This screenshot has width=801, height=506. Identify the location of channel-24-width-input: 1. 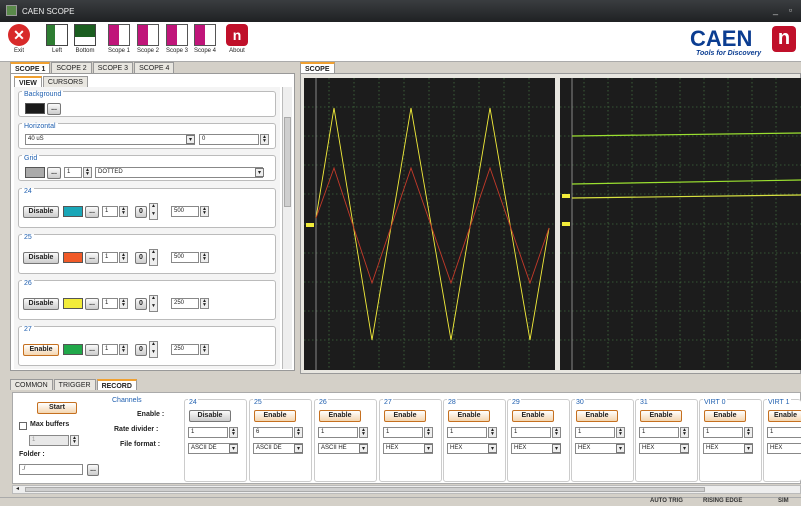
(110, 211).